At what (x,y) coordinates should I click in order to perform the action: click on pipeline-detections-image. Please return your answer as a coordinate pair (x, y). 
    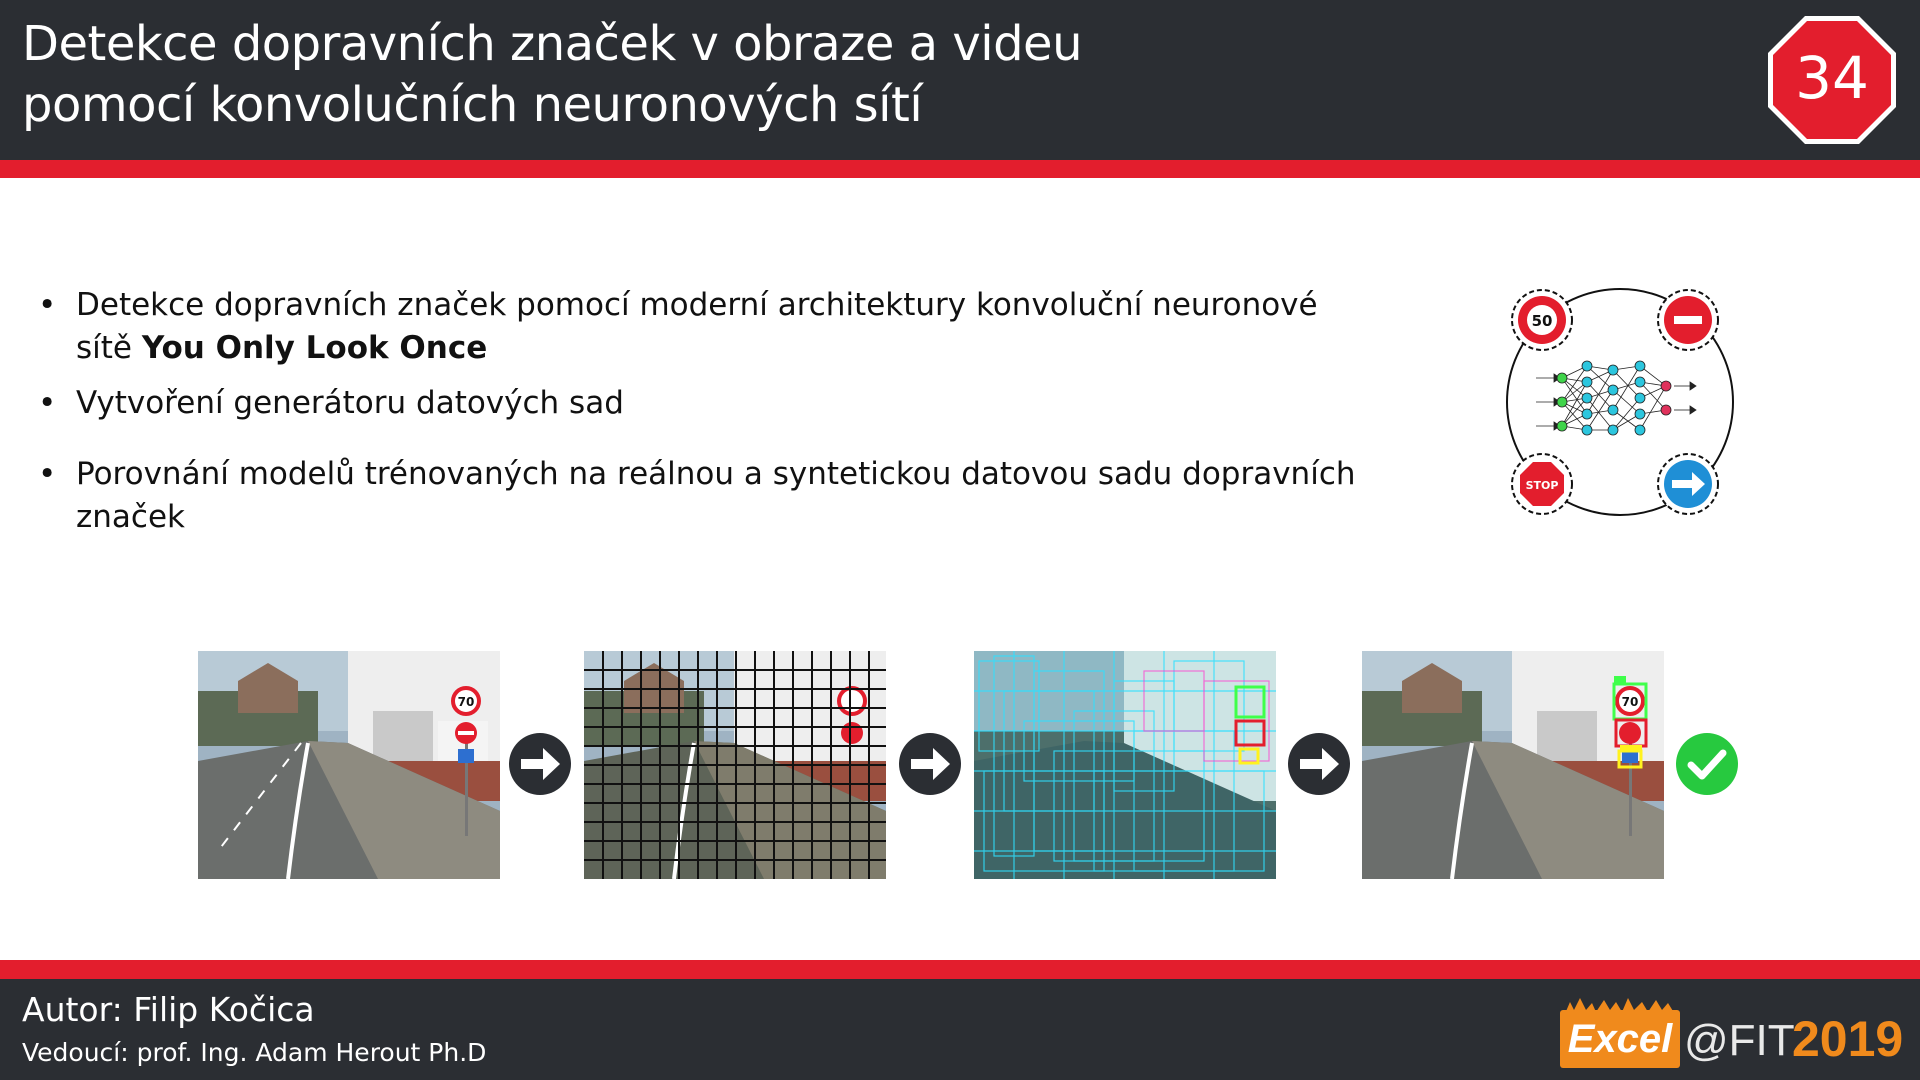
    Looking at the image, I should click on (1125, 765).